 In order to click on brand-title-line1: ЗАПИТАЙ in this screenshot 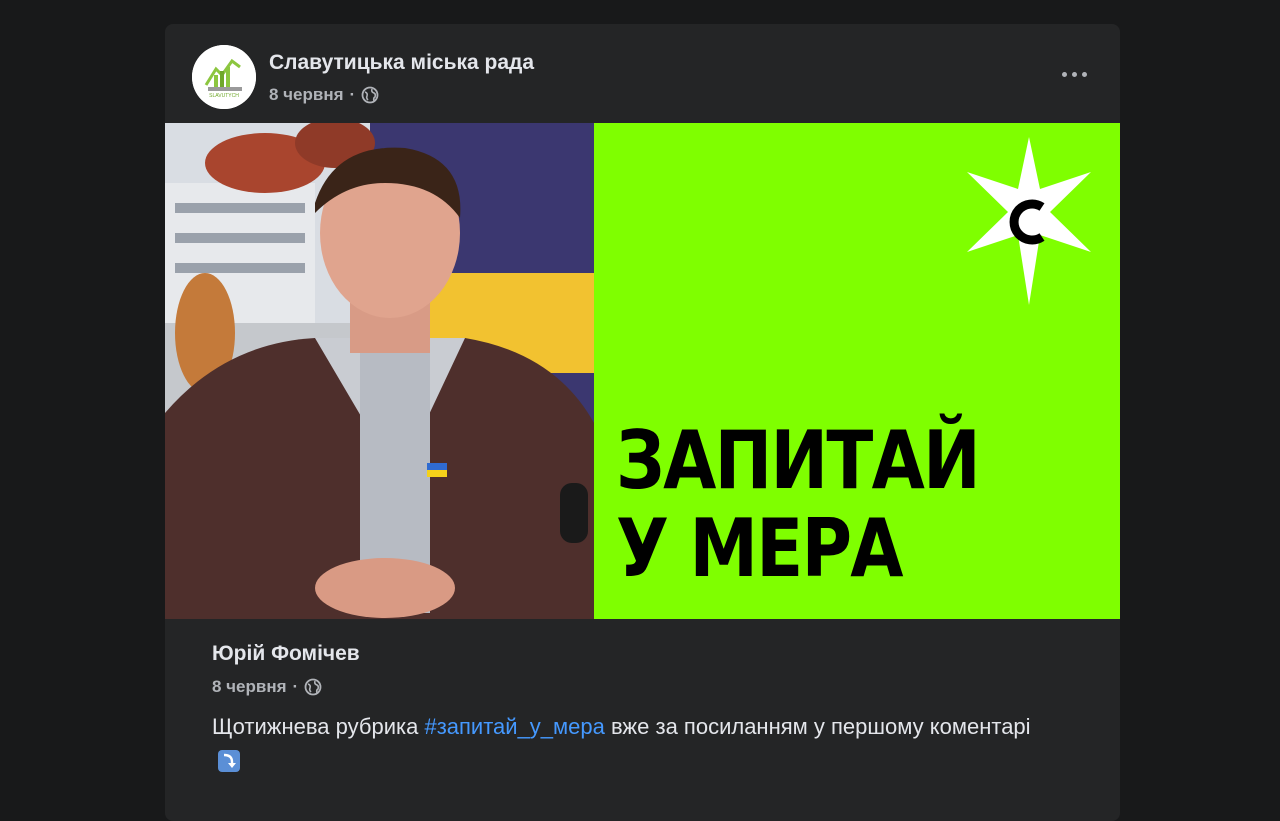, I will do `click(798, 460)`.